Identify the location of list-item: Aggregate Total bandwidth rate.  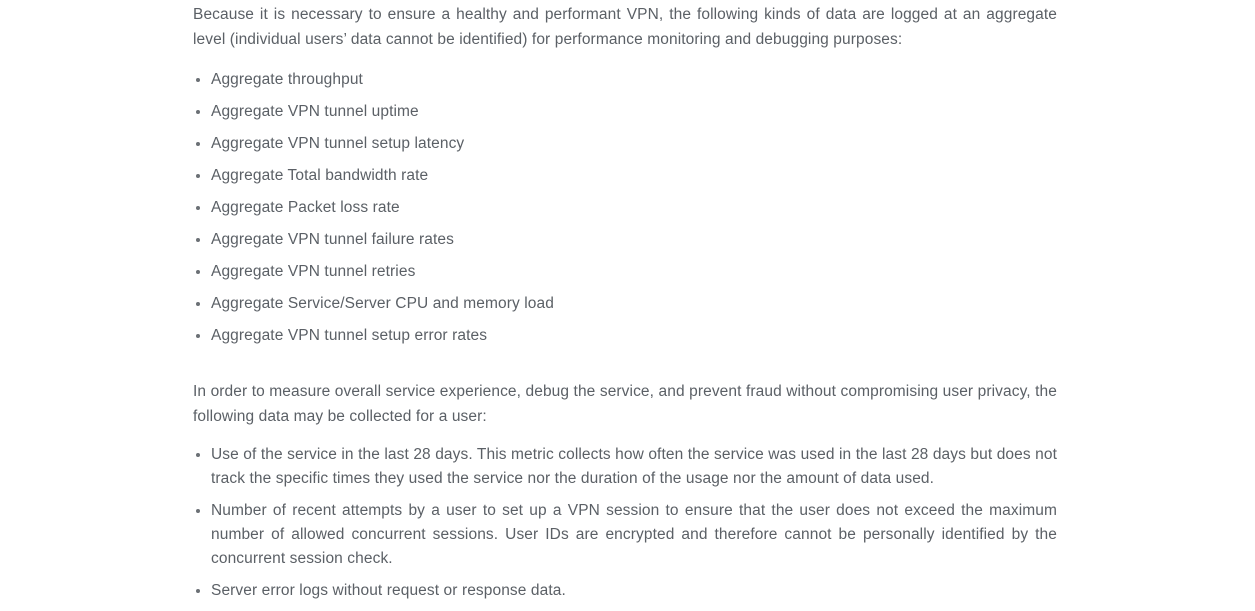
(625, 176).